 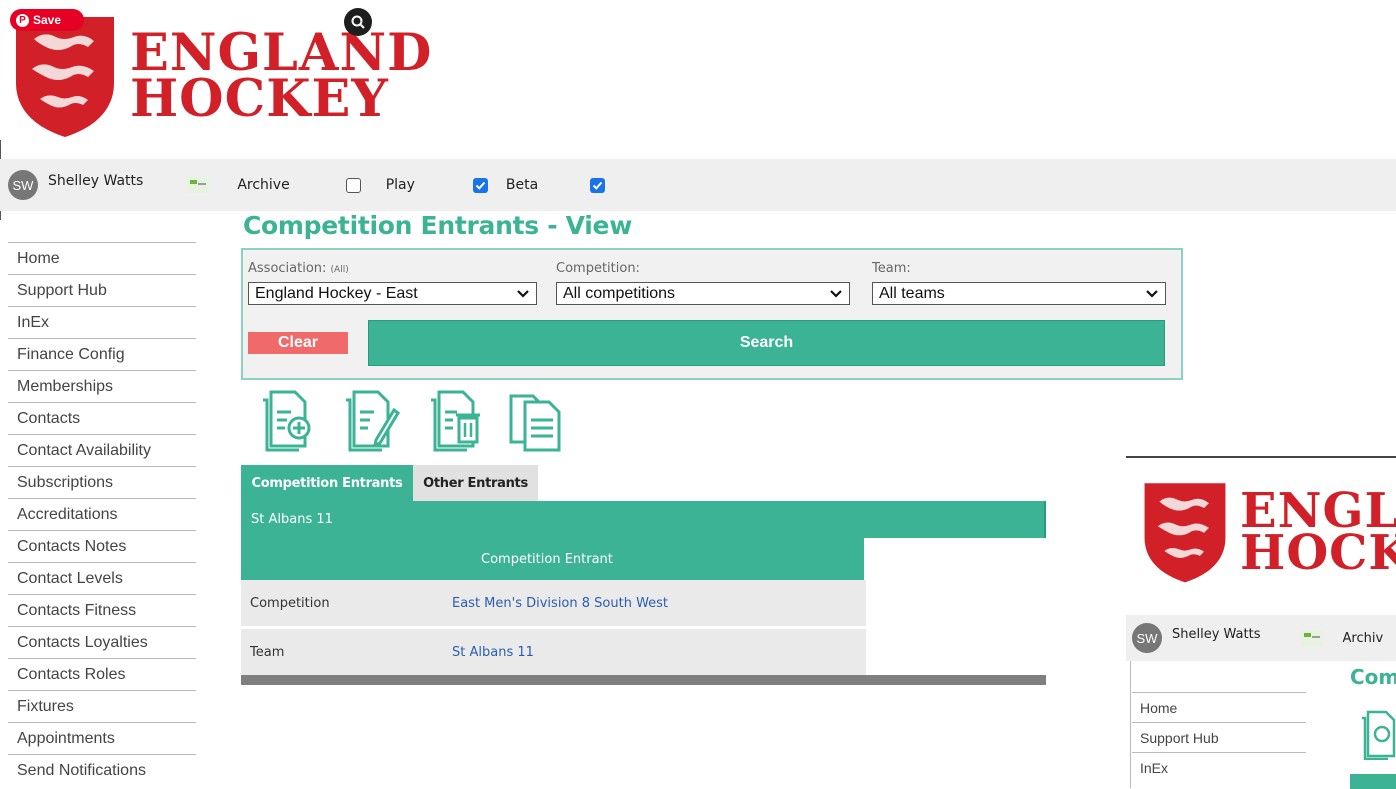 What do you see at coordinates (369, 420) in the screenshot?
I see `document-edit-icon` at bounding box center [369, 420].